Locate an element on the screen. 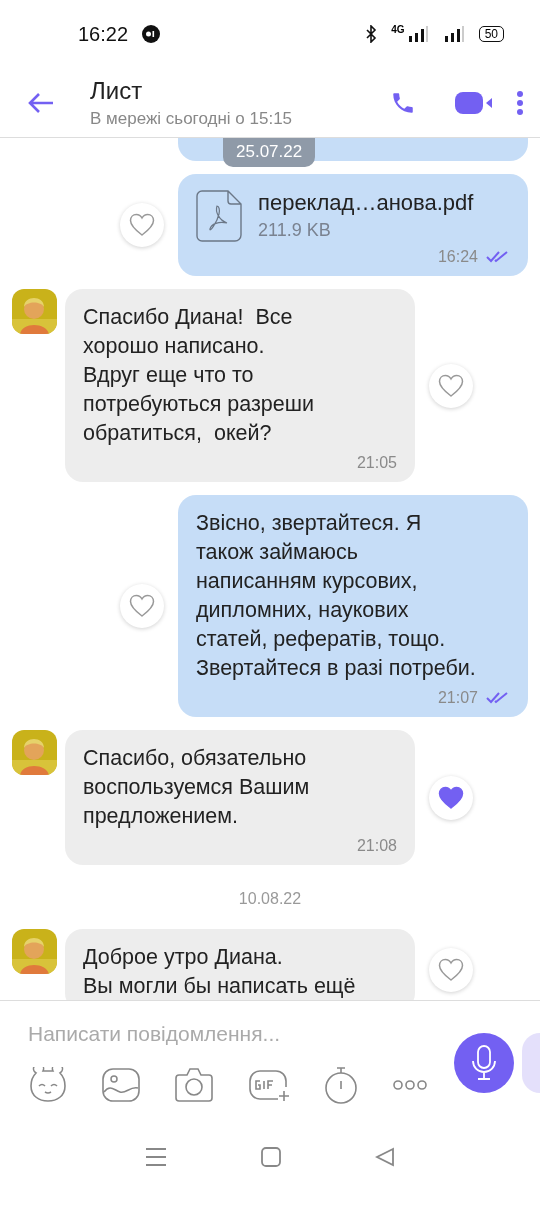 The image size is (540, 1206). chat-title: Лист is located at coordinates (117, 90).